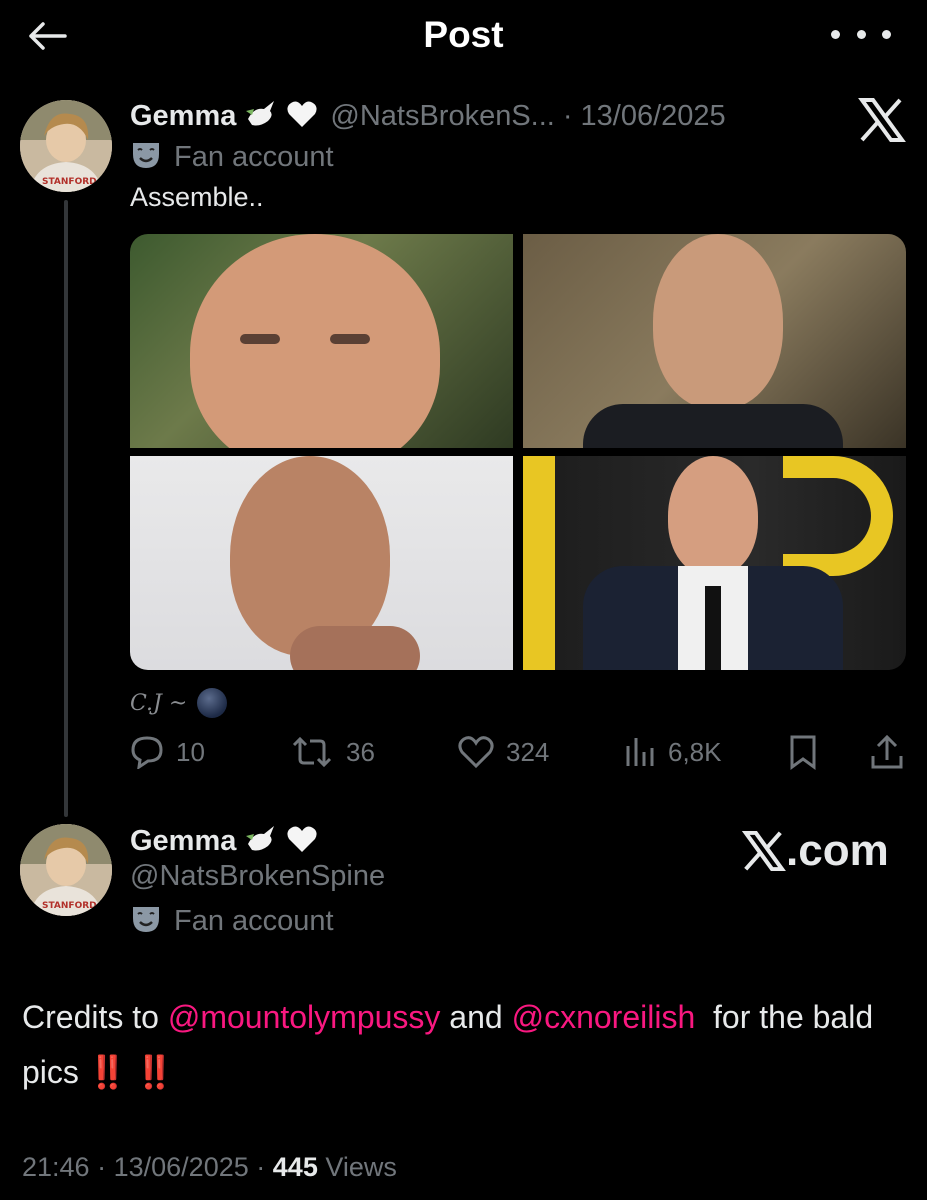 Image resolution: width=927 pixels, height=1200 pixels. I want to click on more-horizontal-icon, so click(835, 34).